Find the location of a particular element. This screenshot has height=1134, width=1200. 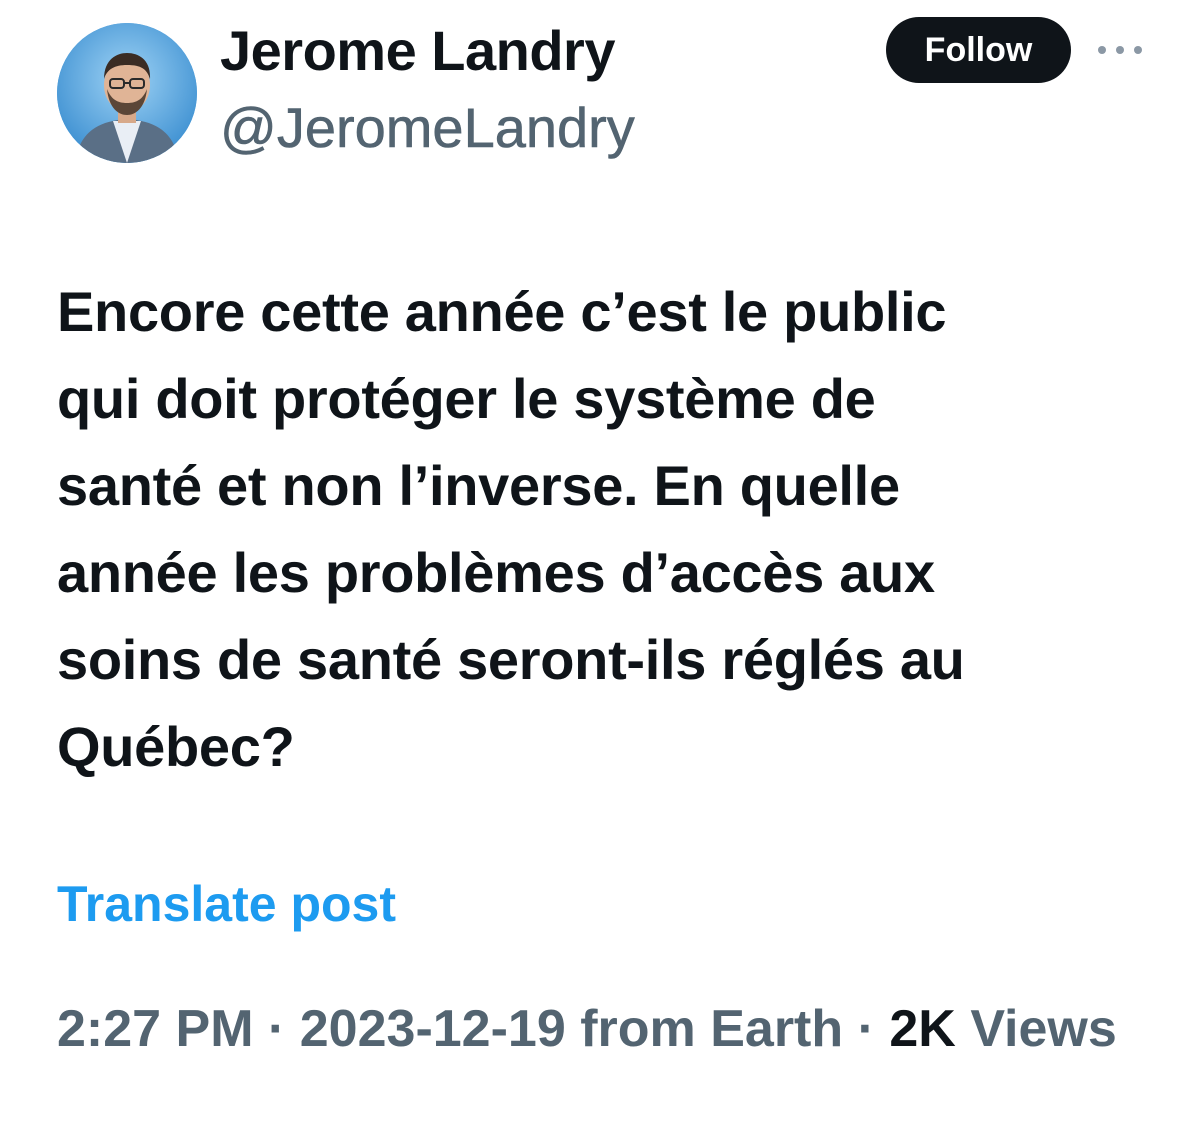

more-horizontal-icon is located at coordinates (1102, 50).